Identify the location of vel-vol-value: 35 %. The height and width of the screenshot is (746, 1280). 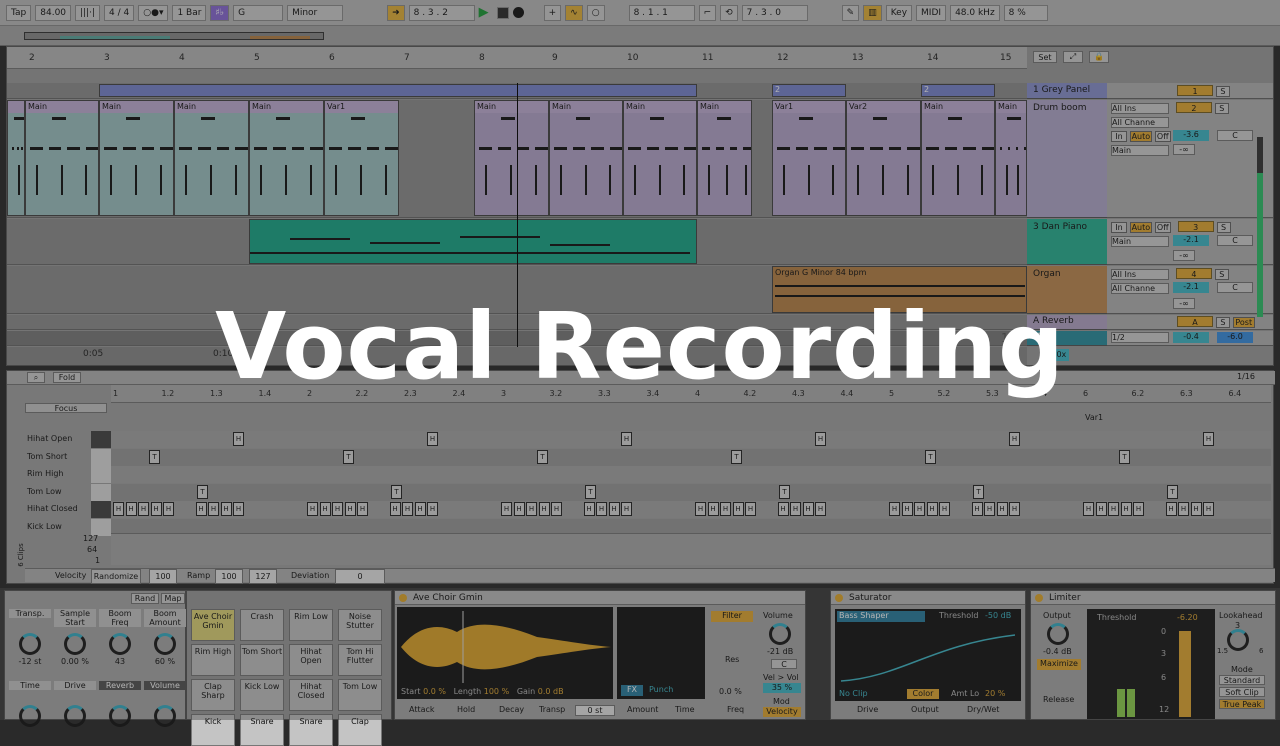
(782, 688).